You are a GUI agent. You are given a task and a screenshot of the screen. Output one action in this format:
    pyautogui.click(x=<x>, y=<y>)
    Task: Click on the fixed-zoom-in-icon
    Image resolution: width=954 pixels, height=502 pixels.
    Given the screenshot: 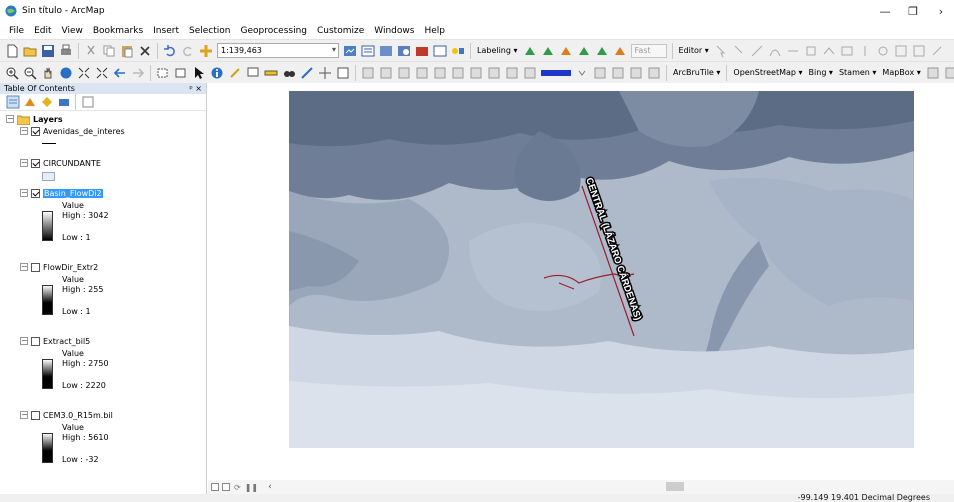 What is the action you would take?
    pyautogui.click(x=84, y=73)
    